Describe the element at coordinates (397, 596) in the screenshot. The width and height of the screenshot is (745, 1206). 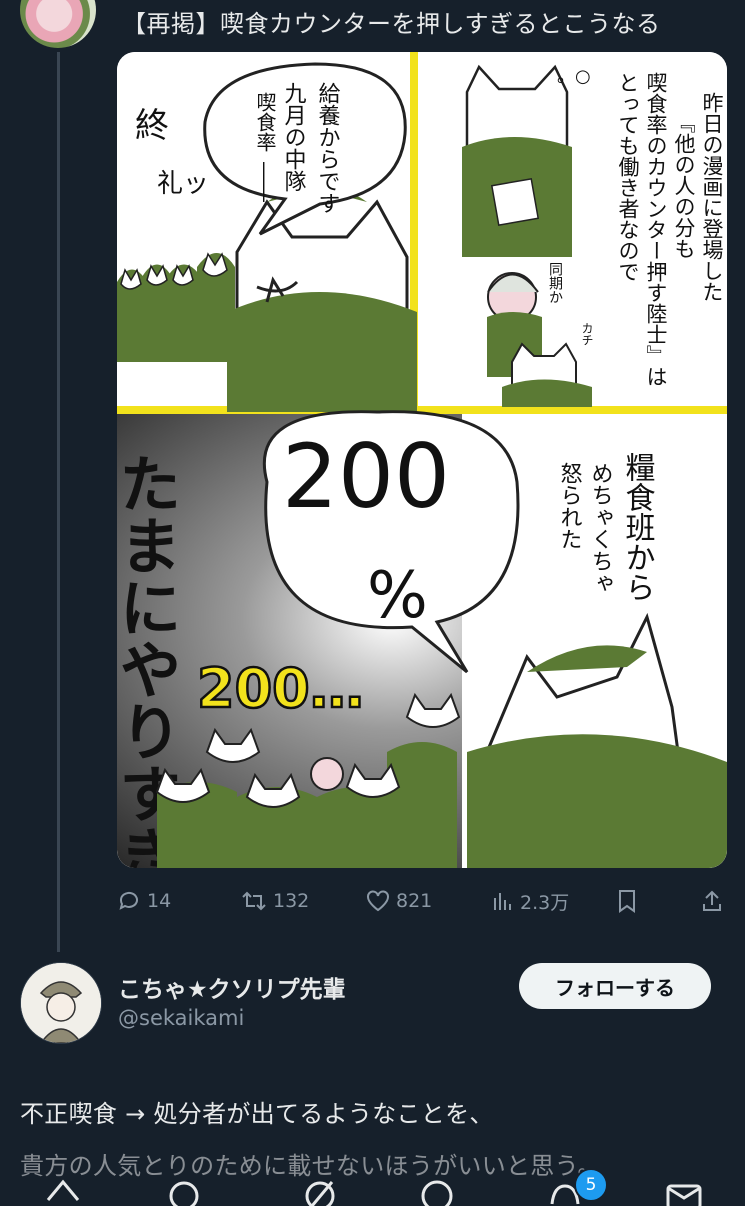
I see `panel3-bubble-unit: %` at that location.